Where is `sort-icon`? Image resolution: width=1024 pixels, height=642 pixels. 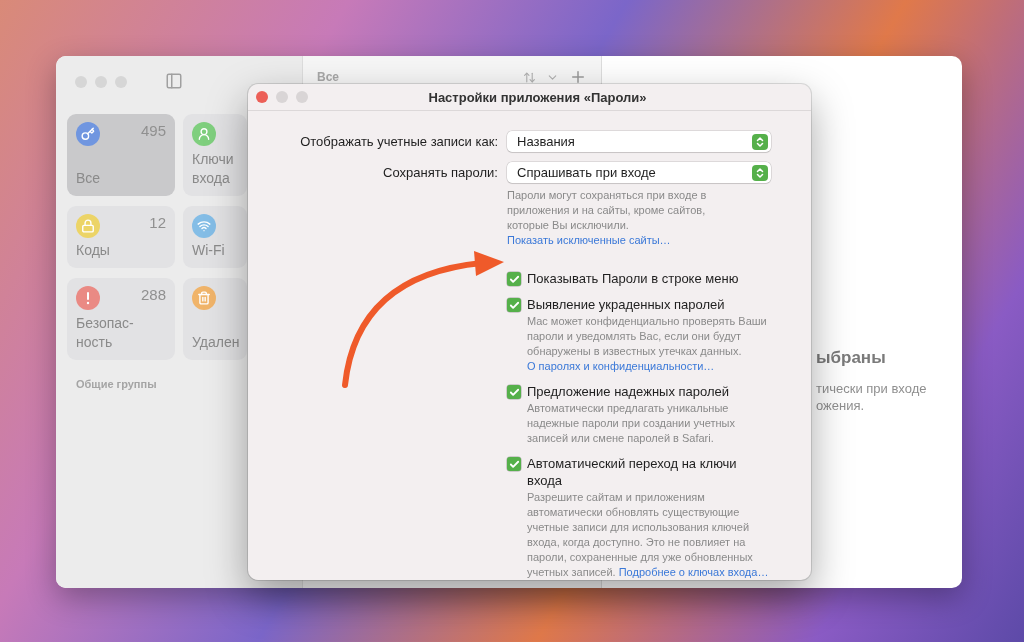 sort-icon is located at coordinates (529, 77).